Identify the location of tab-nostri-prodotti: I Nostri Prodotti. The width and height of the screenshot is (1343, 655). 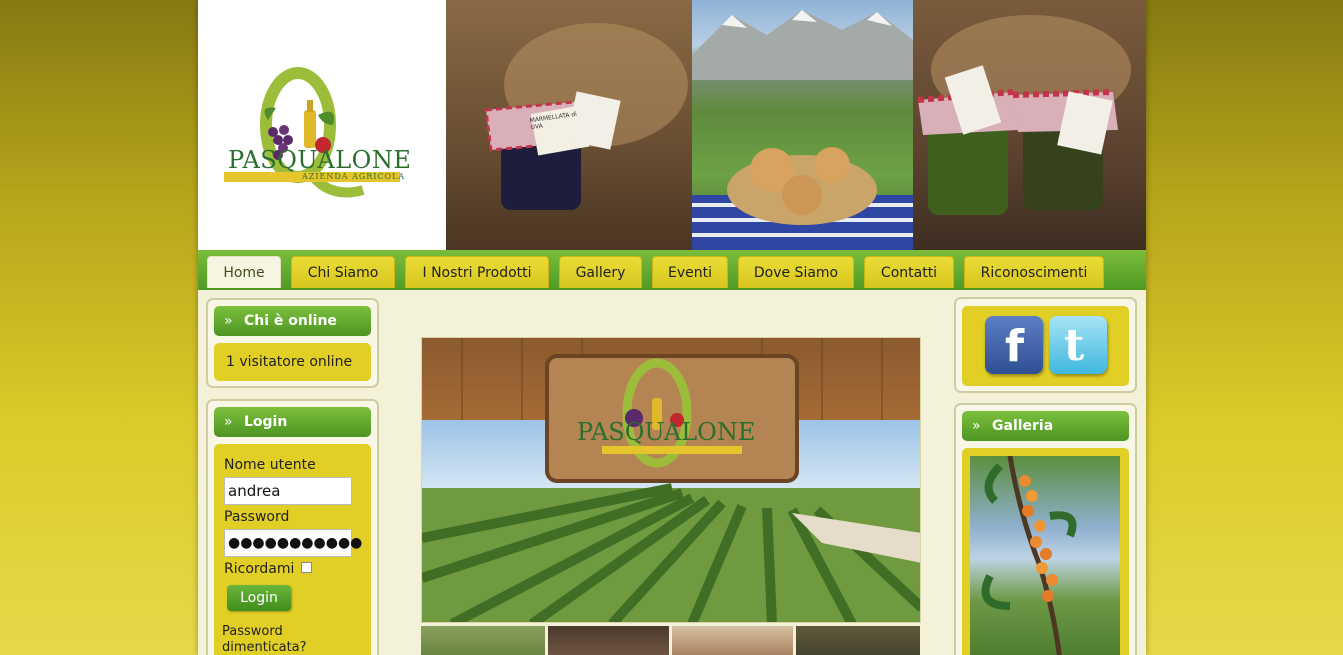
(477, 272).